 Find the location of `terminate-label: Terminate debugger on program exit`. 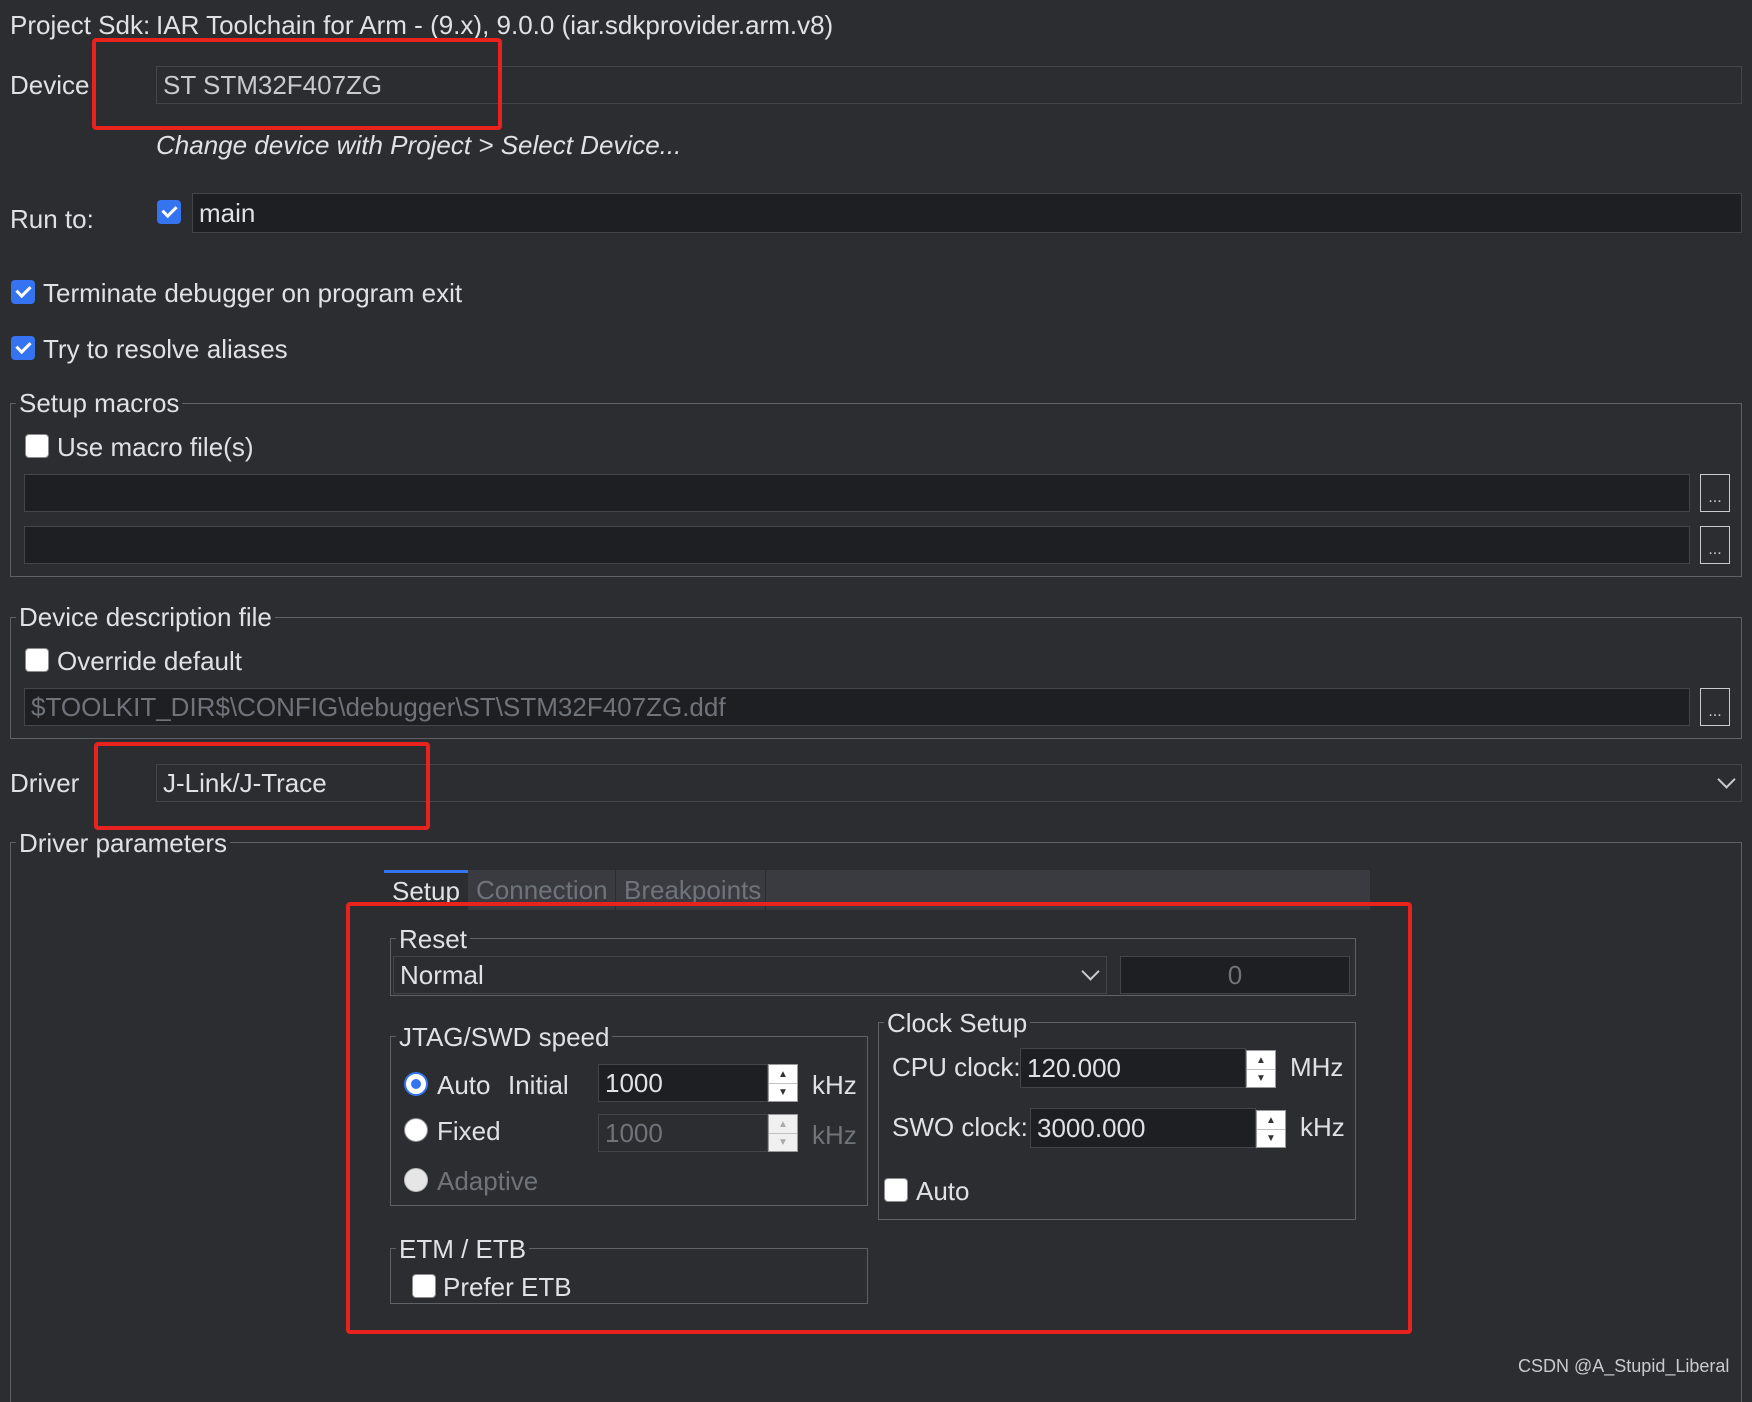

terminate-label: Terminate debugger on program exit is located at coordinates (253, 293).